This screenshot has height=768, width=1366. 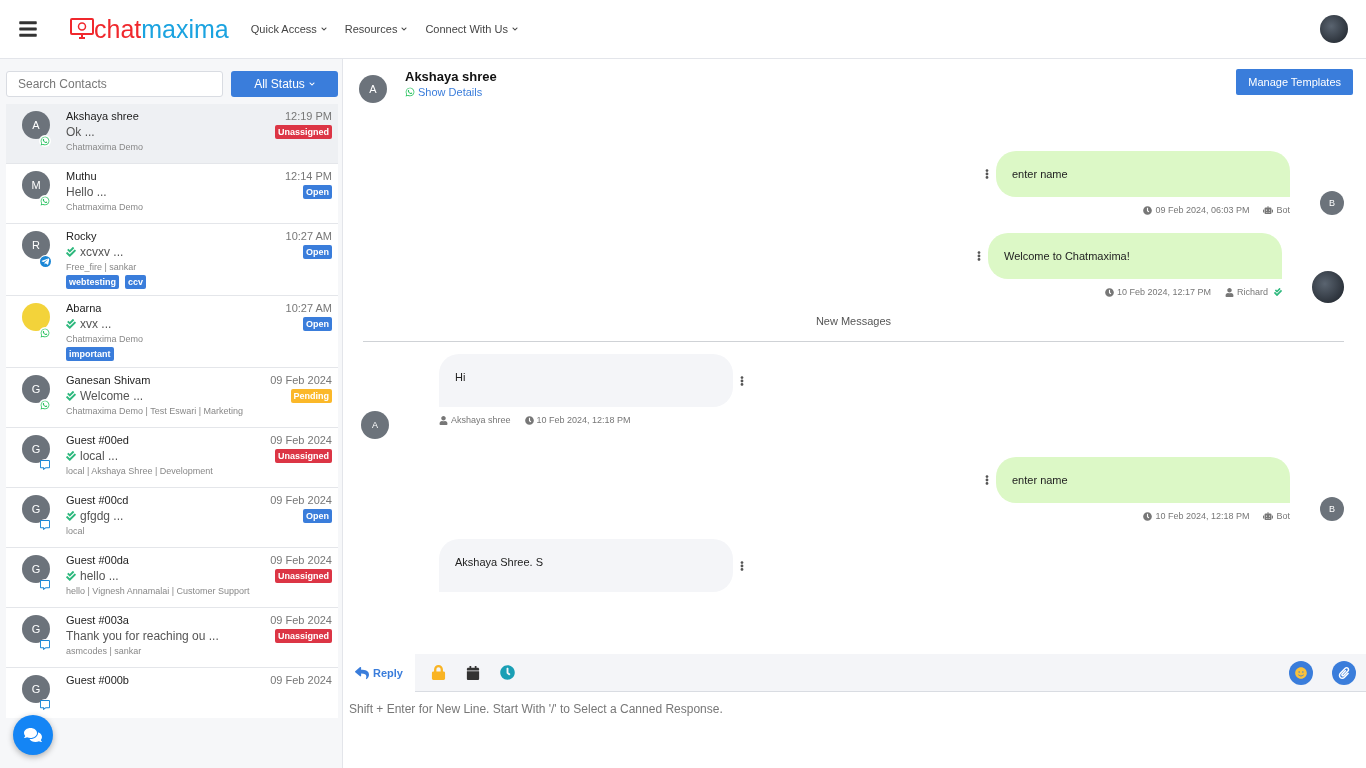 I want to click on nav-label: Resources, so click(x=371, y=29).